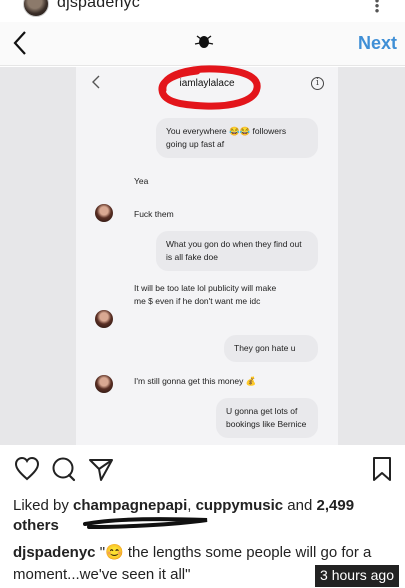 The width and height of the screenshot is (405, 588). What do you see at coordinates (36, 525) in the screenshot?
I see `likes-suffix: others` at bounding box center [36, 525].